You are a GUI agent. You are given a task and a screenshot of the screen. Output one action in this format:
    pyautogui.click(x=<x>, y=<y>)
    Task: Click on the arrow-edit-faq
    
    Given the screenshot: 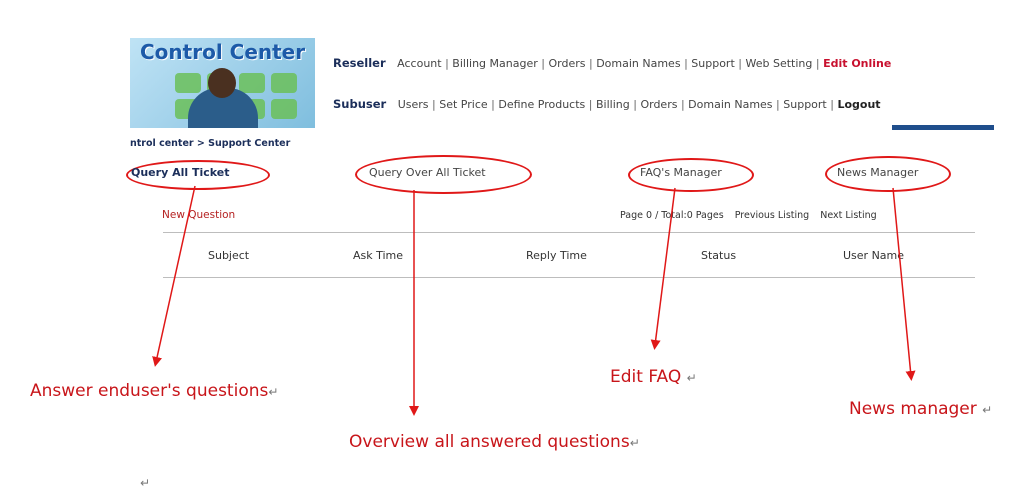 What is the action you would take?
    pyautogui.click(x=663, y=268)
    